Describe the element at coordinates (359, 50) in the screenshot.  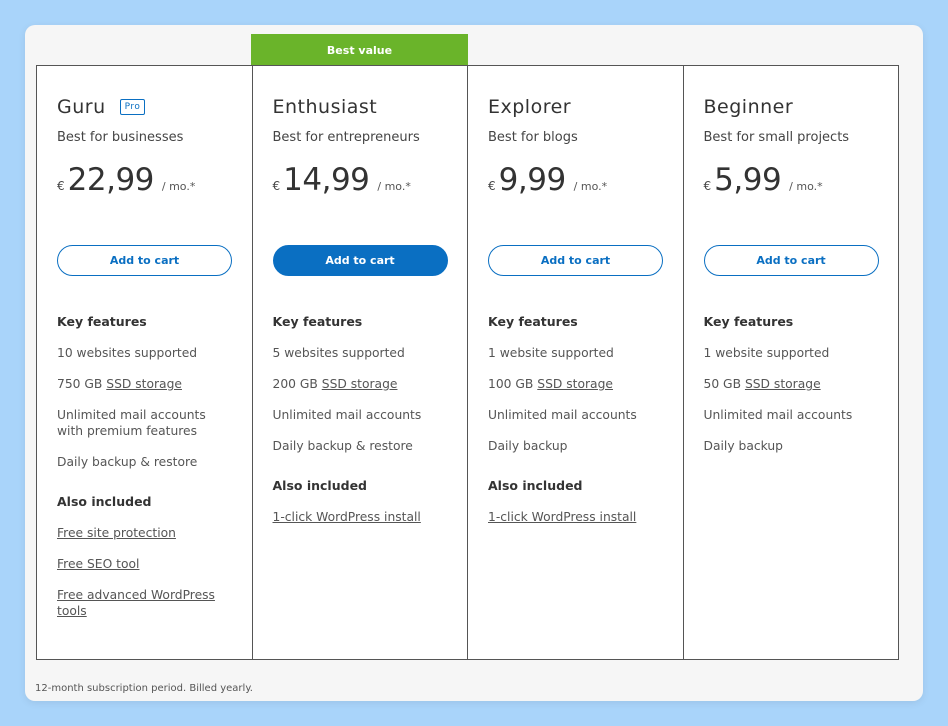
I see `best-value-badge: Best value` at that location.